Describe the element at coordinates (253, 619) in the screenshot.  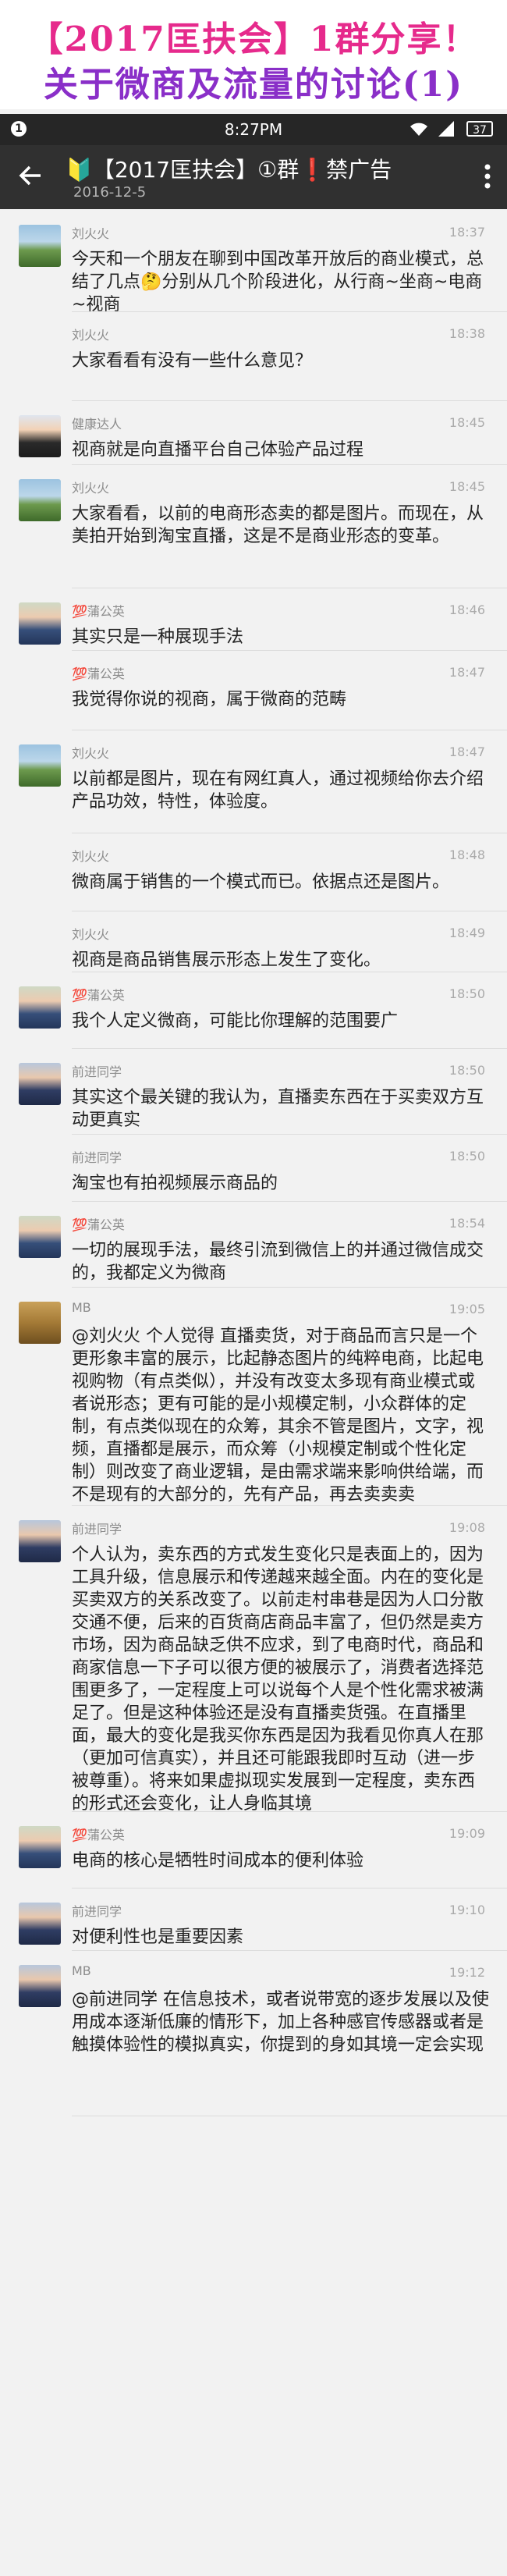
I see `message-item: 💯蒲公英 18:46 其实只是一种展现手法` at that location.